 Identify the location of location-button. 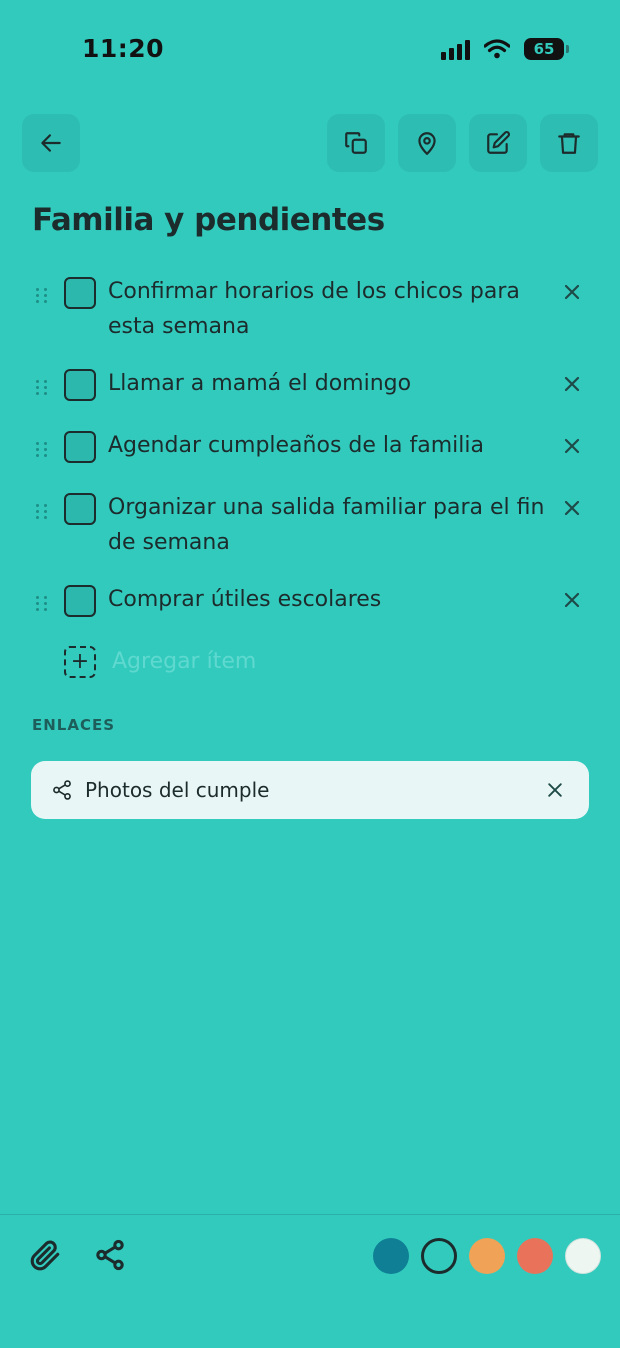
(427, 143).